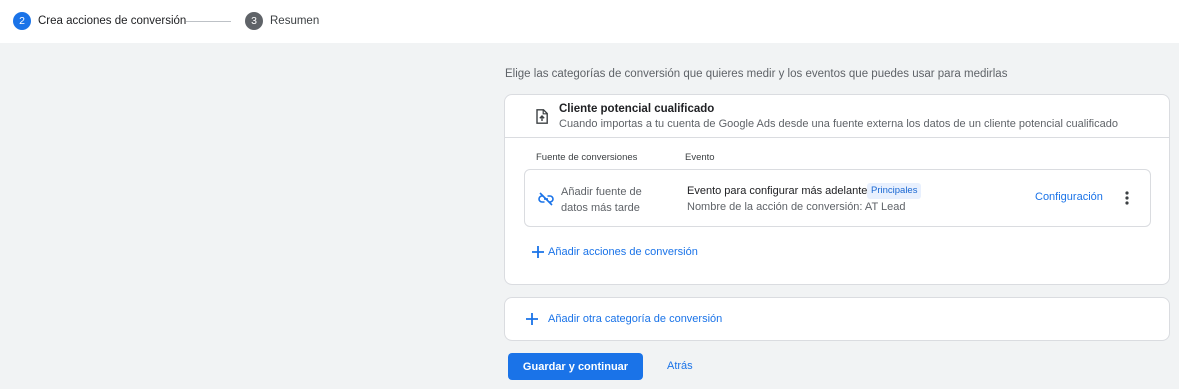 The height and width of the screenshot is (389, 1179). I want to click on step-summary: 3 Resumen, so click(282, 21).